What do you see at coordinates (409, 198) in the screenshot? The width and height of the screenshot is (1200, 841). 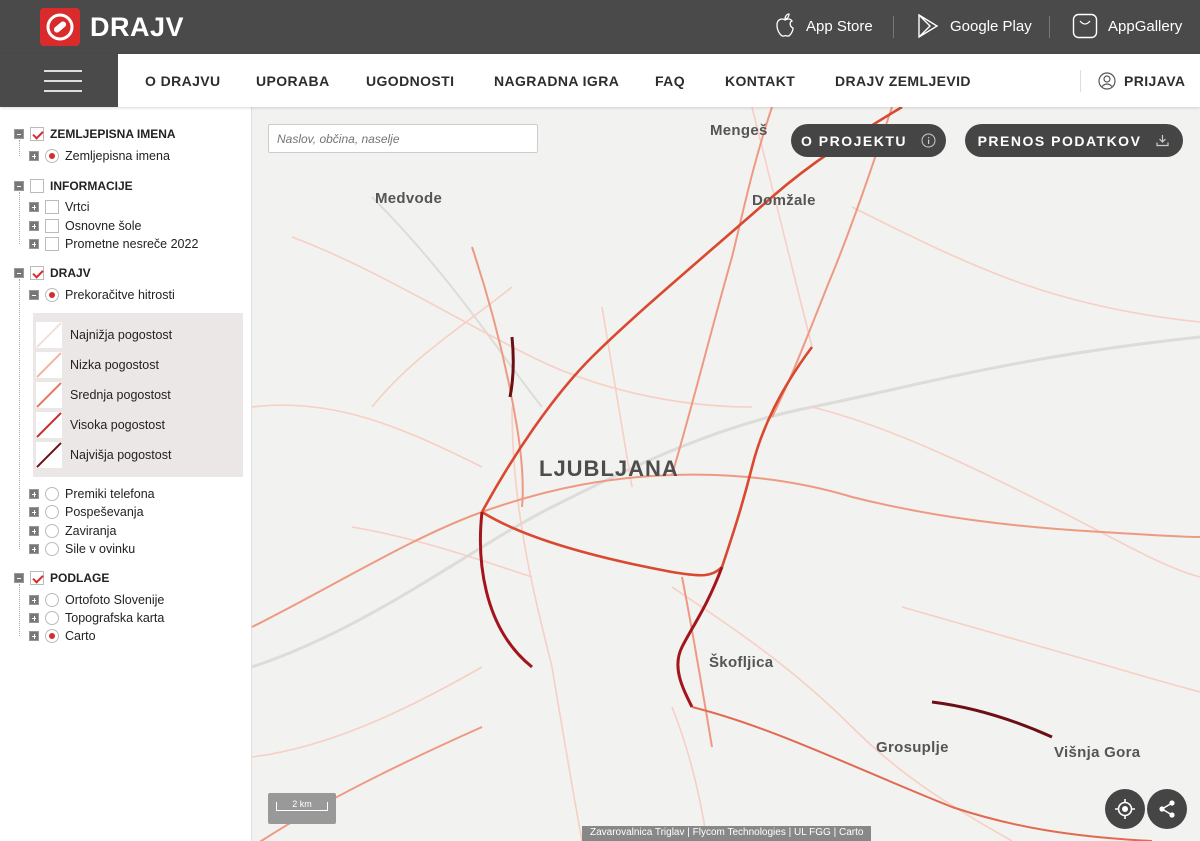 I see `place-label: Medvode` at bounding box center [409, 198].